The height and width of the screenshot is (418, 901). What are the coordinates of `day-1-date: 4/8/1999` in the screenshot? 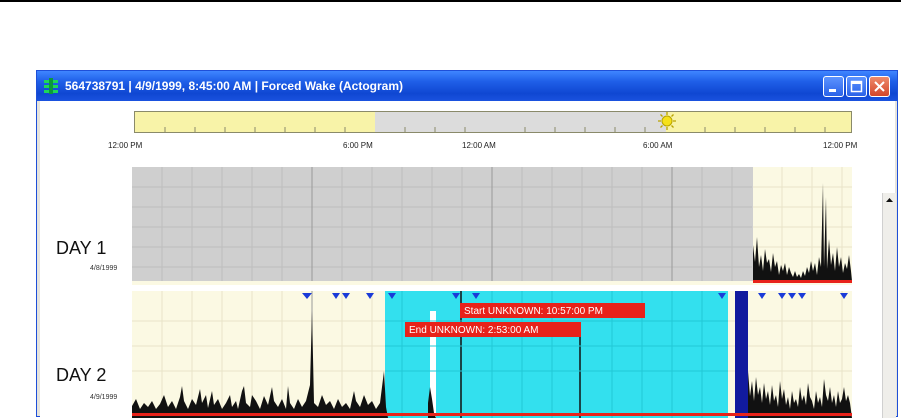 It's located at (104, 268).